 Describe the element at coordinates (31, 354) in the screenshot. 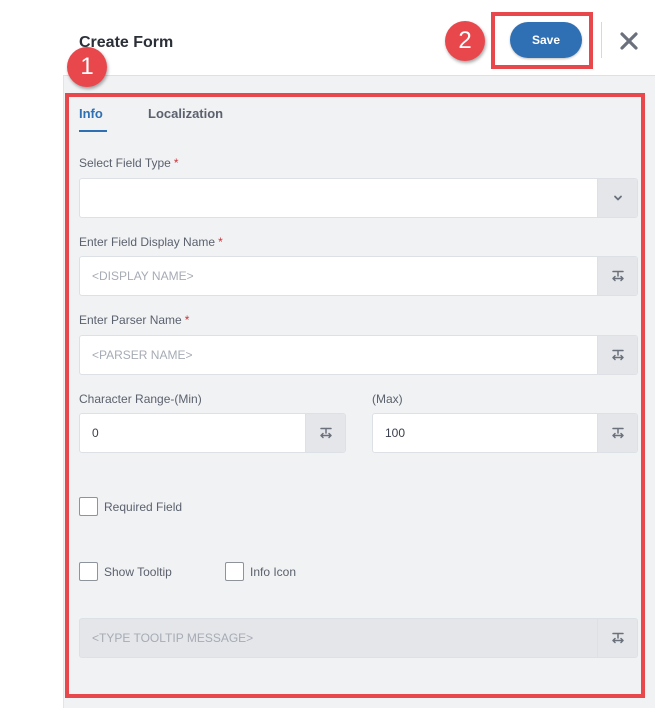

I see `left-margin` at that location.